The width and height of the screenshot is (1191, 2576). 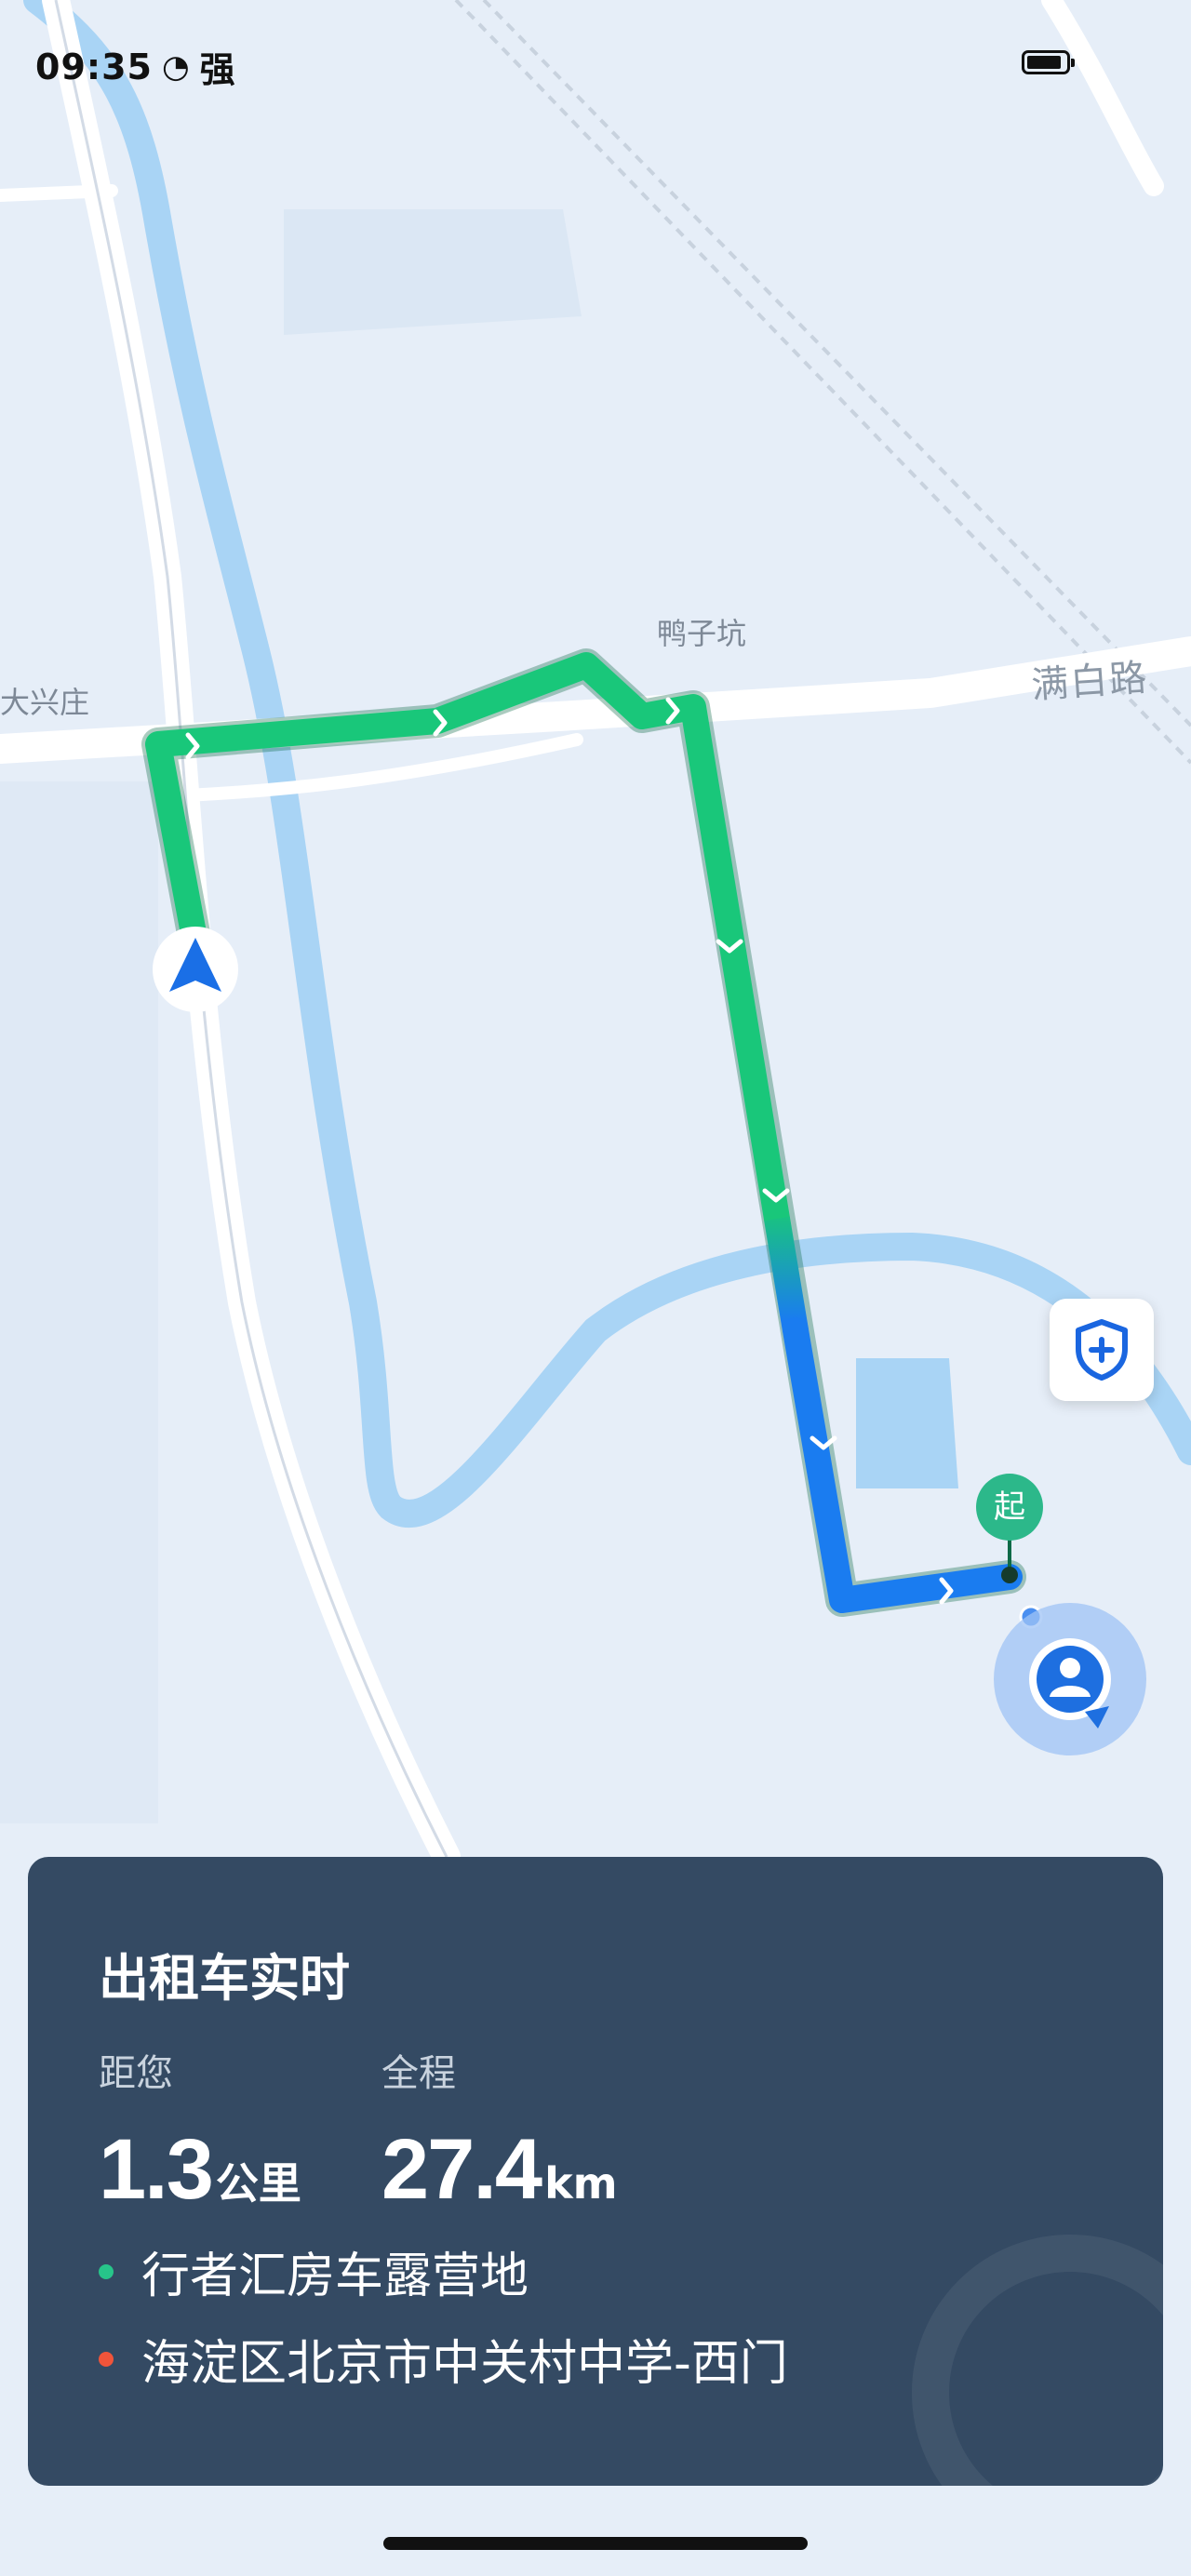 I want to click on total-stat: 全程 27.4km, so click(x=499, y=2131).